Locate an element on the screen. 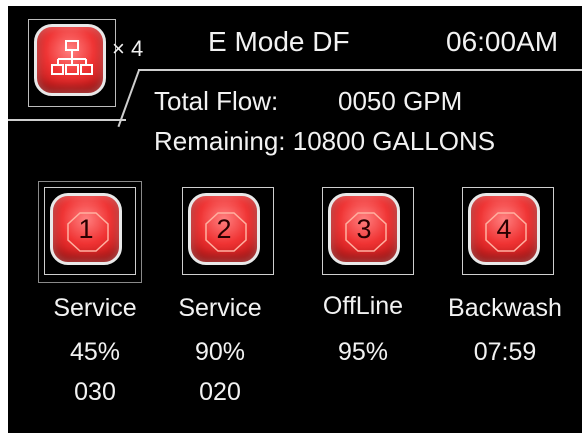 This screenshot has width=582, height=433. total-flow-value: 0050 GPM is located at coordinates (400, 101).